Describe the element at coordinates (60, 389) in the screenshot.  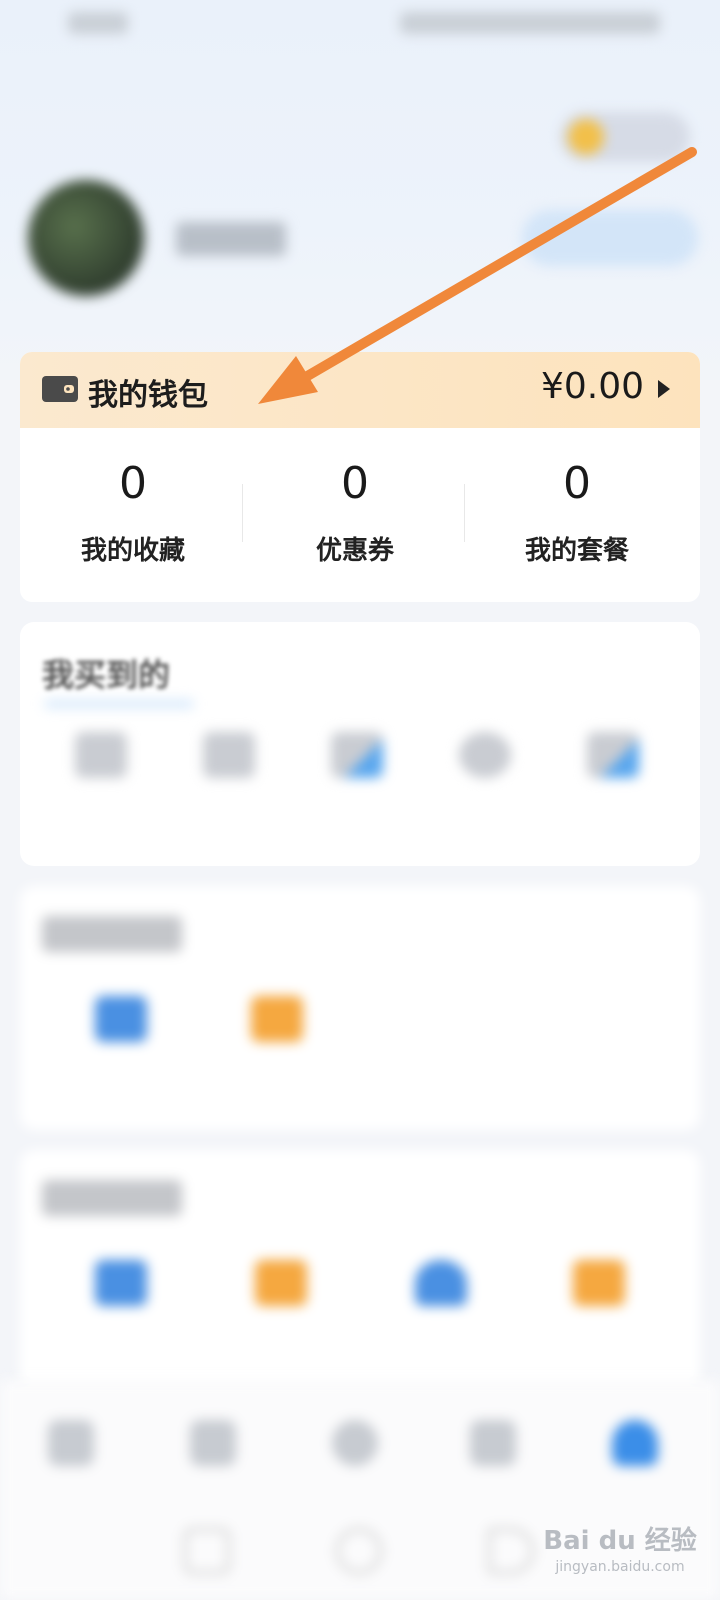
I see `wallet-icon` at that location.